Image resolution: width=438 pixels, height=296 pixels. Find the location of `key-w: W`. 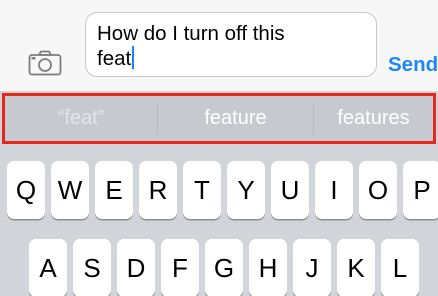

key-w: W is located at coordinates (70, 190).